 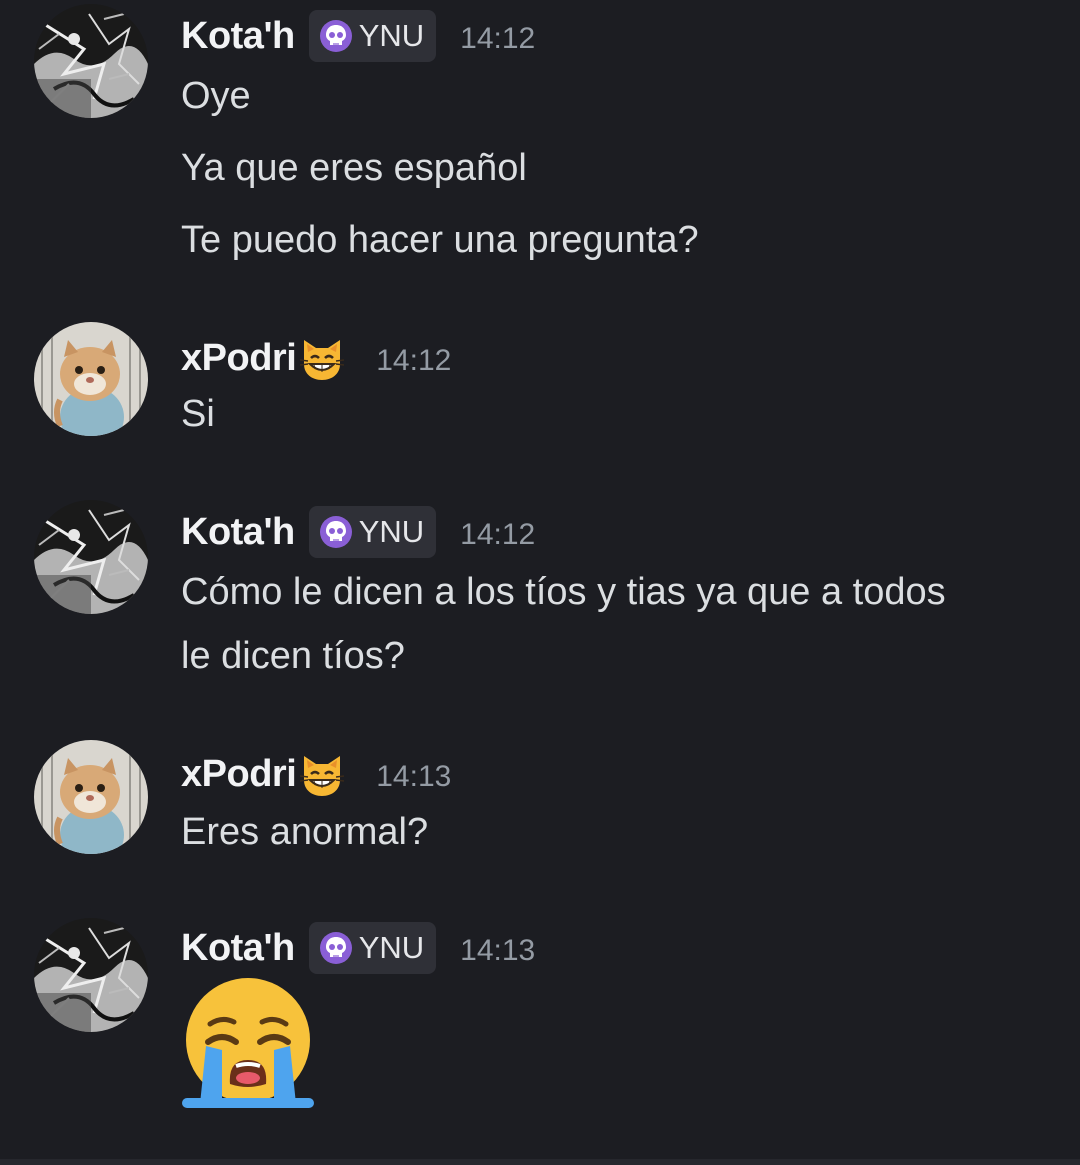 What do you see at coordinates (293, 656) in the screenshot?
I see `message-text: le dicen tíos?` at bounding box center [293, 656].